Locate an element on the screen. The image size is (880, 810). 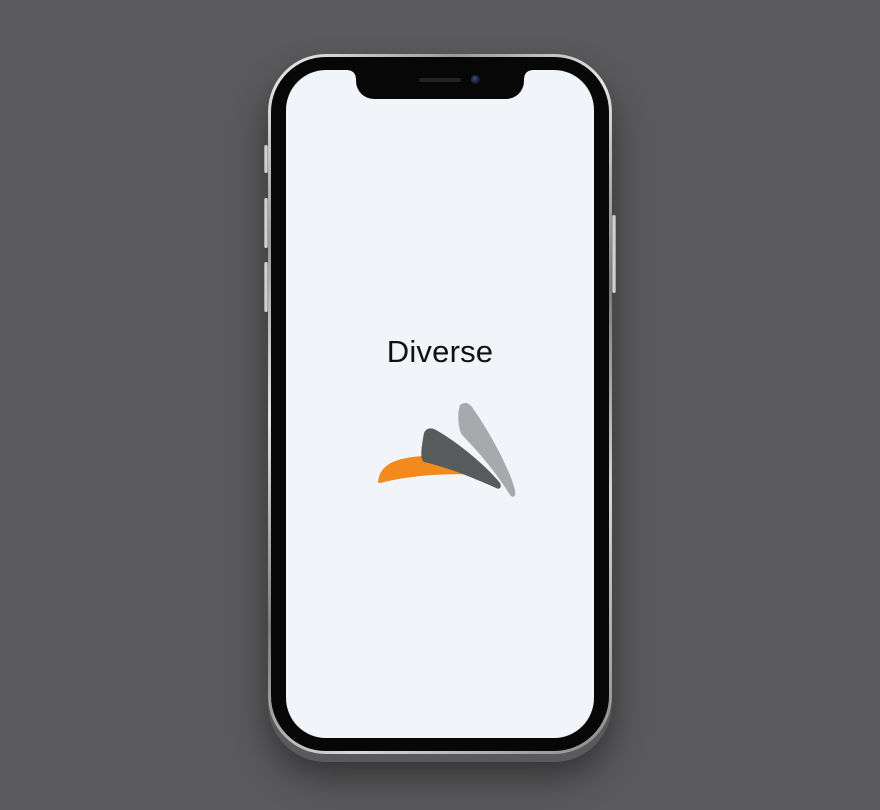
diverse-logo-icon is located at coordinates (446, 457).